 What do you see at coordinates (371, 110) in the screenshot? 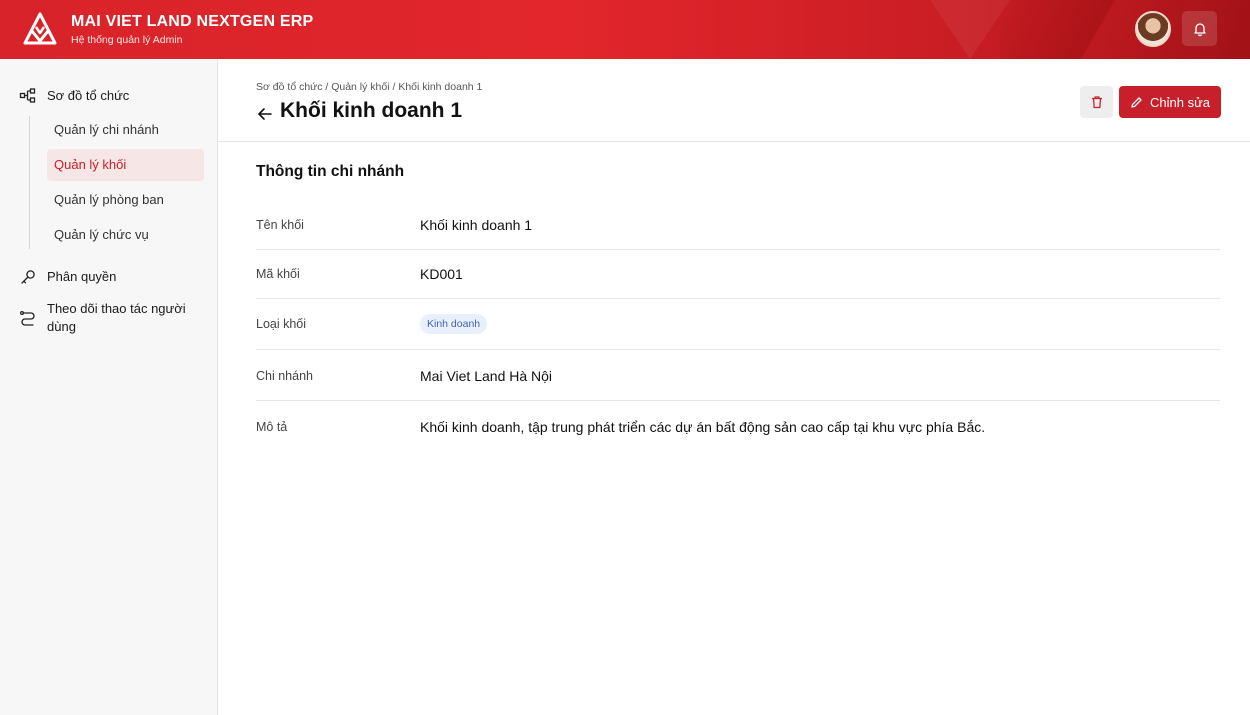
I see `page-title: Khối kinh doanh 1` at bounding box center [371, 110].